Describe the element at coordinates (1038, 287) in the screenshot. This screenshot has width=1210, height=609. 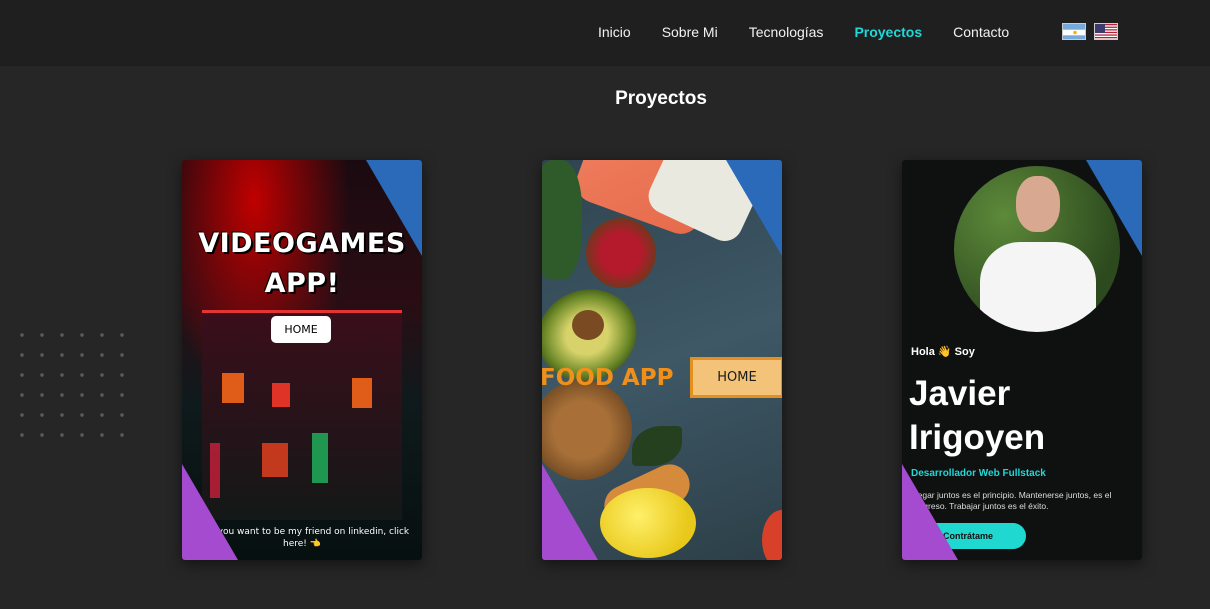
I see `profile-shirt` at that location.